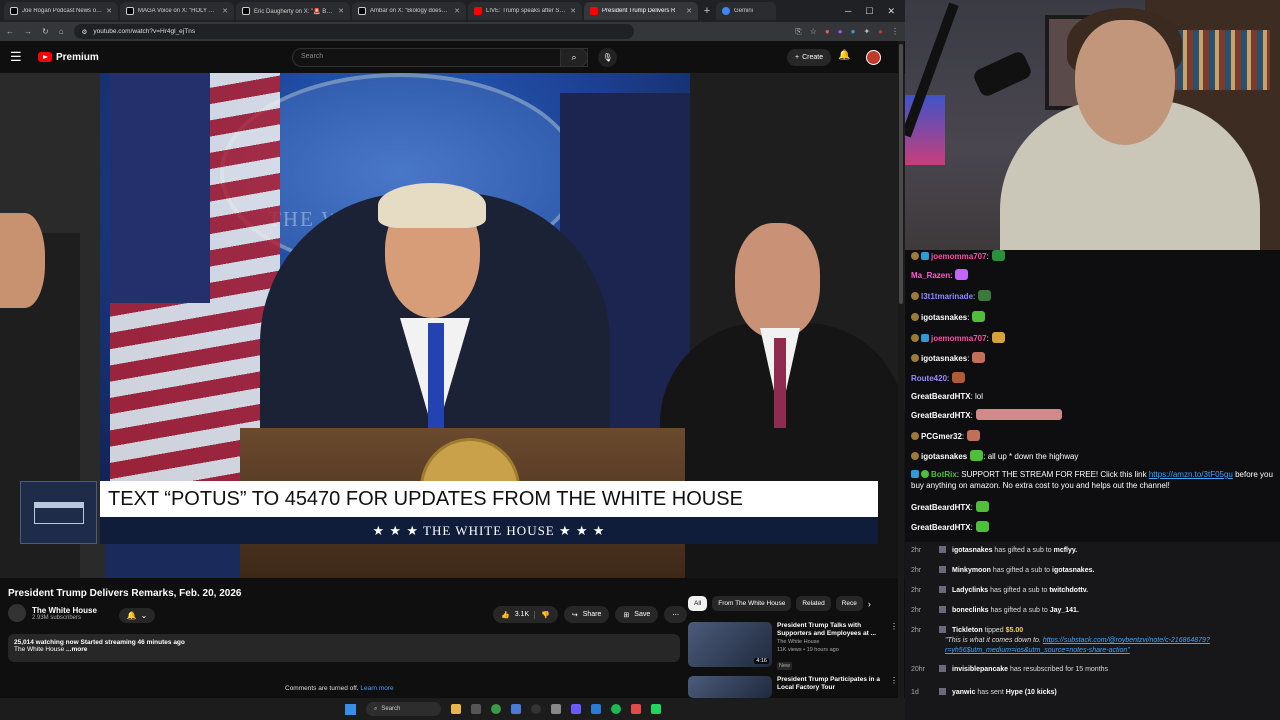 Image resolution: width=1280 pixels, height=720 pixels. Describe the element at coordinates (849, 603) in the screenshot. I see `chip-recent: Rece` at that location.